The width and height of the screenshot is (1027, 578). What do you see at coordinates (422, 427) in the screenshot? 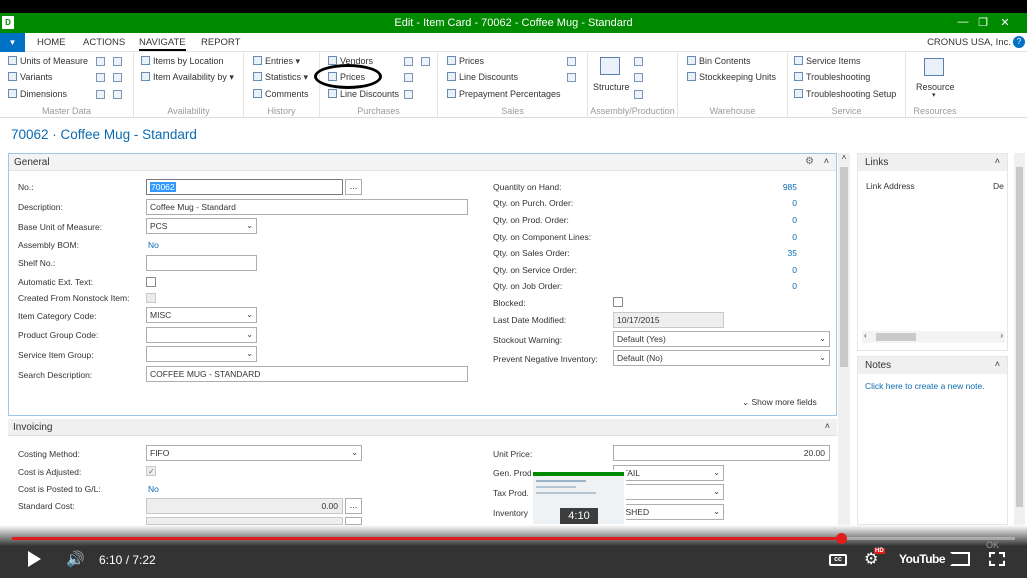
I see `invoicing-header: Invoicing ˄` at bounding box center [422, 427].